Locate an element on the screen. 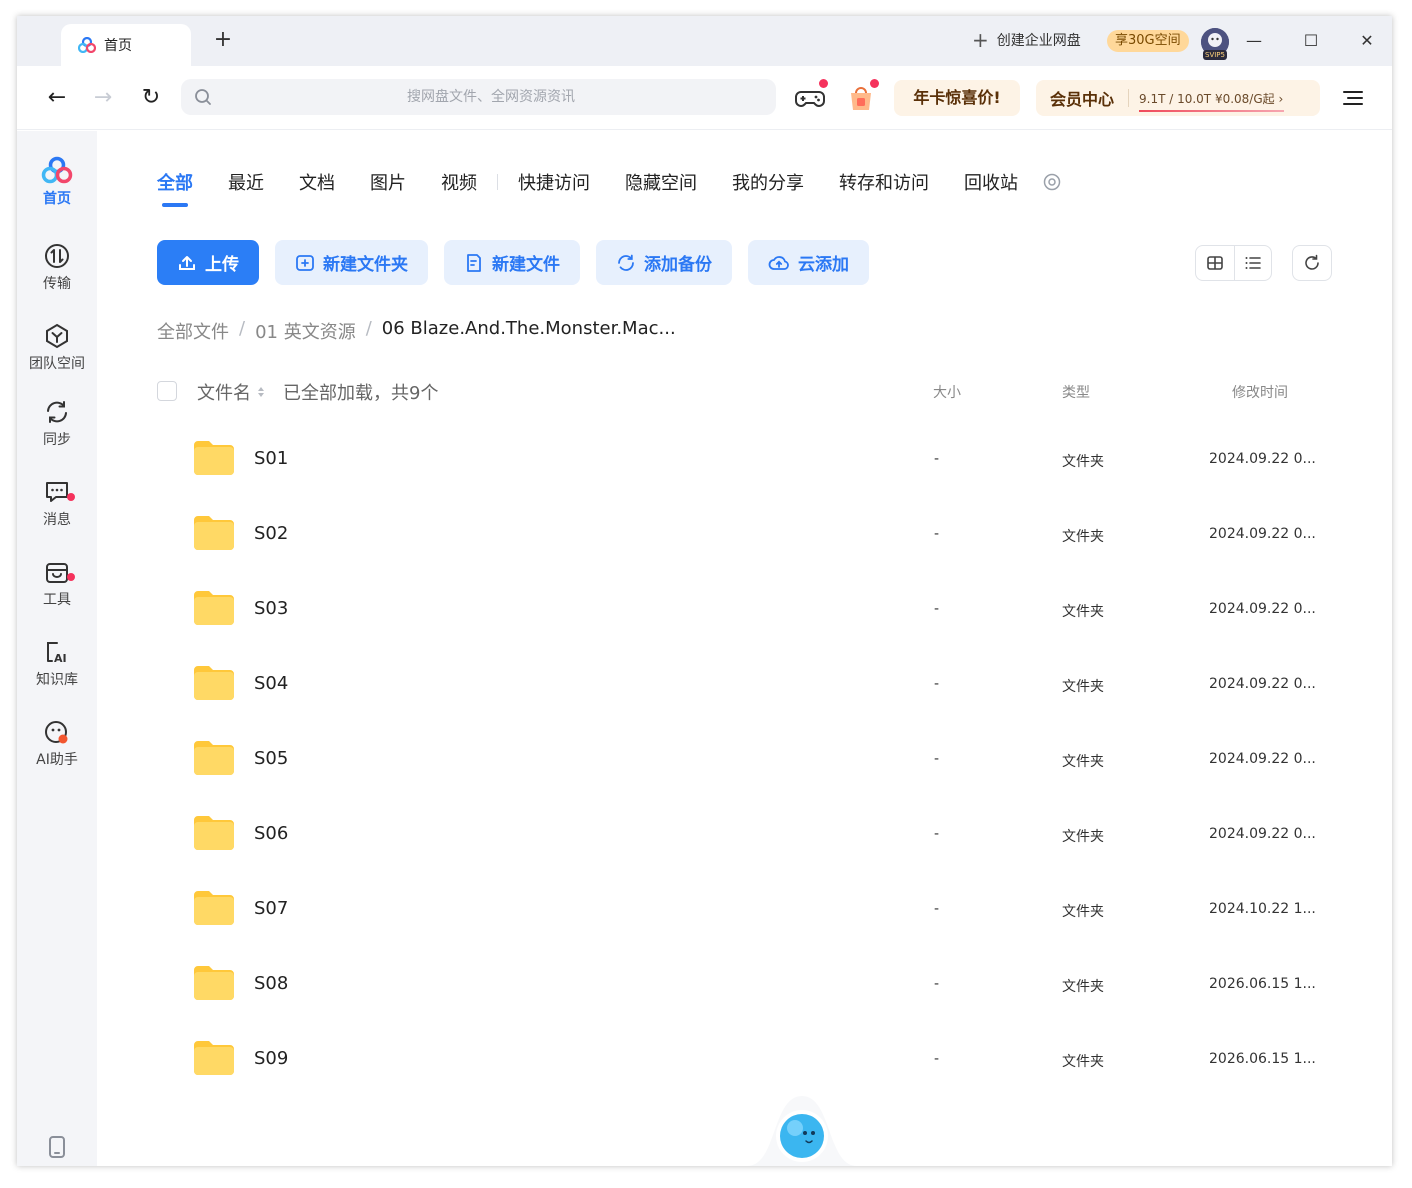  create-enterprise-button: + 创建企业网盘 is located at coordinates (1026, 40).